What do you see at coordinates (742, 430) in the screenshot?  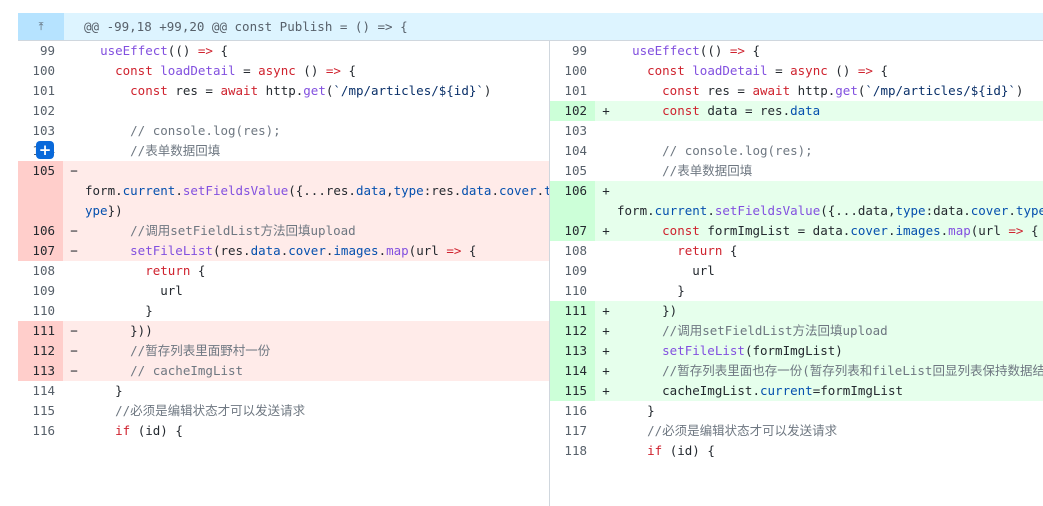 I see `code-token: //必须是编辑状态才可以发送请求` at bounding box center [742, 430].